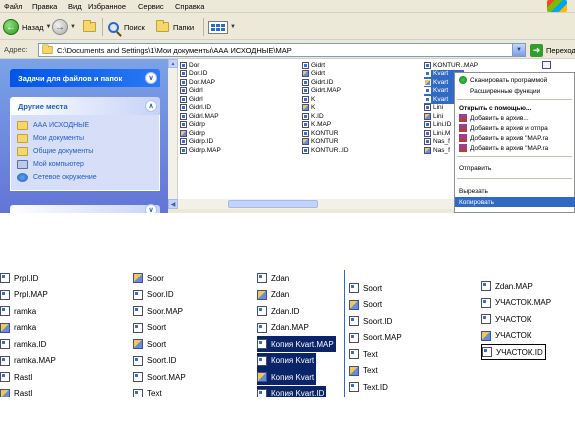  I want to click on file-item: K.ID, so click(362, 116).